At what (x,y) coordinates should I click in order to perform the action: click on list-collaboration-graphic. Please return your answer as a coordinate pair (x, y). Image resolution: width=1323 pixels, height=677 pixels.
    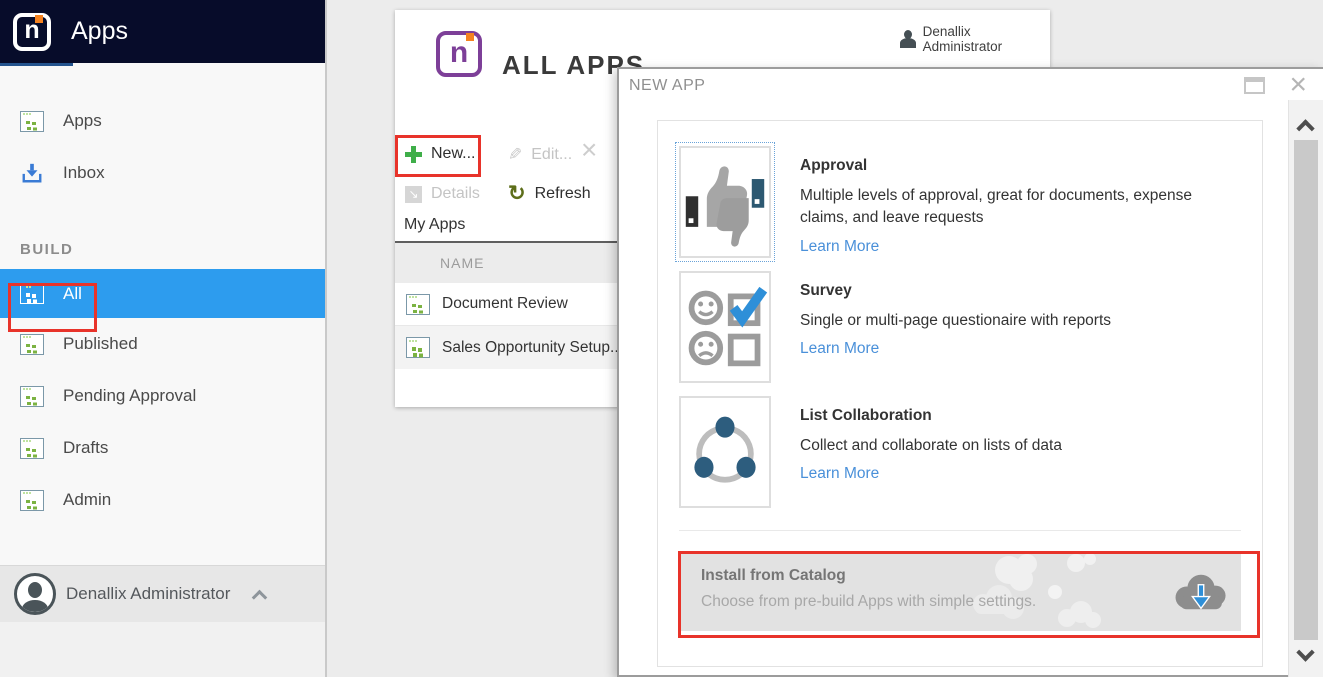
    Looking at the image, I should click on (725, 449).